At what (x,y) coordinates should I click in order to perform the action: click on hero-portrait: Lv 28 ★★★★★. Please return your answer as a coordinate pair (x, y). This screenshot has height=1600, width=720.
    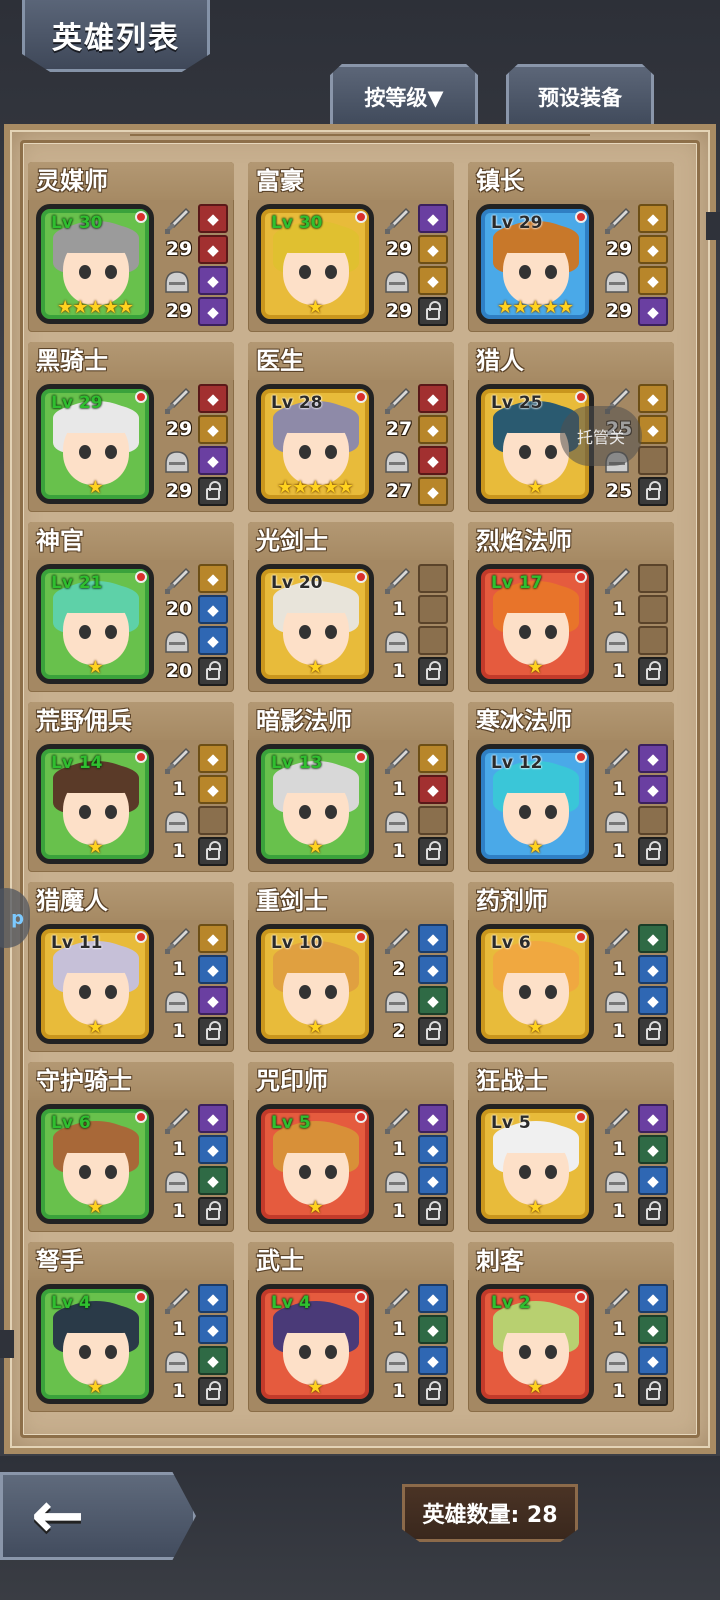
    Looking at the image, I should click on (315, 444).